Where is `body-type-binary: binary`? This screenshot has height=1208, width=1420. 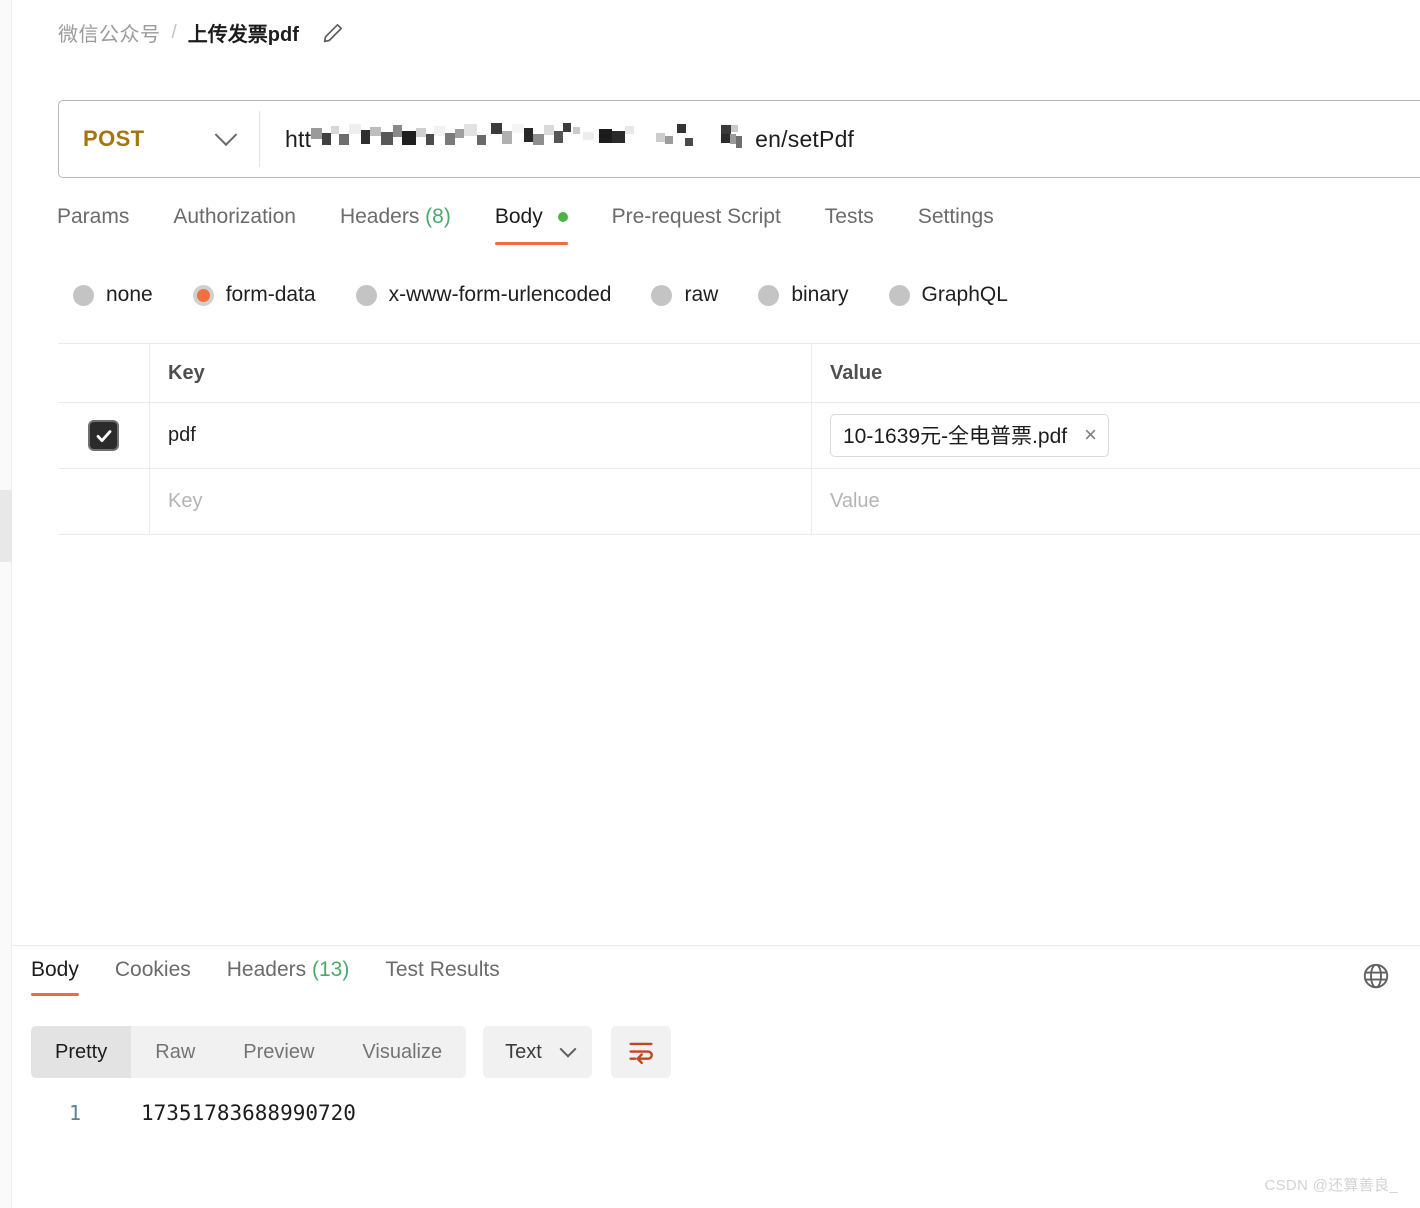
body-type-binary: binary is located at coordinates (803, 295).